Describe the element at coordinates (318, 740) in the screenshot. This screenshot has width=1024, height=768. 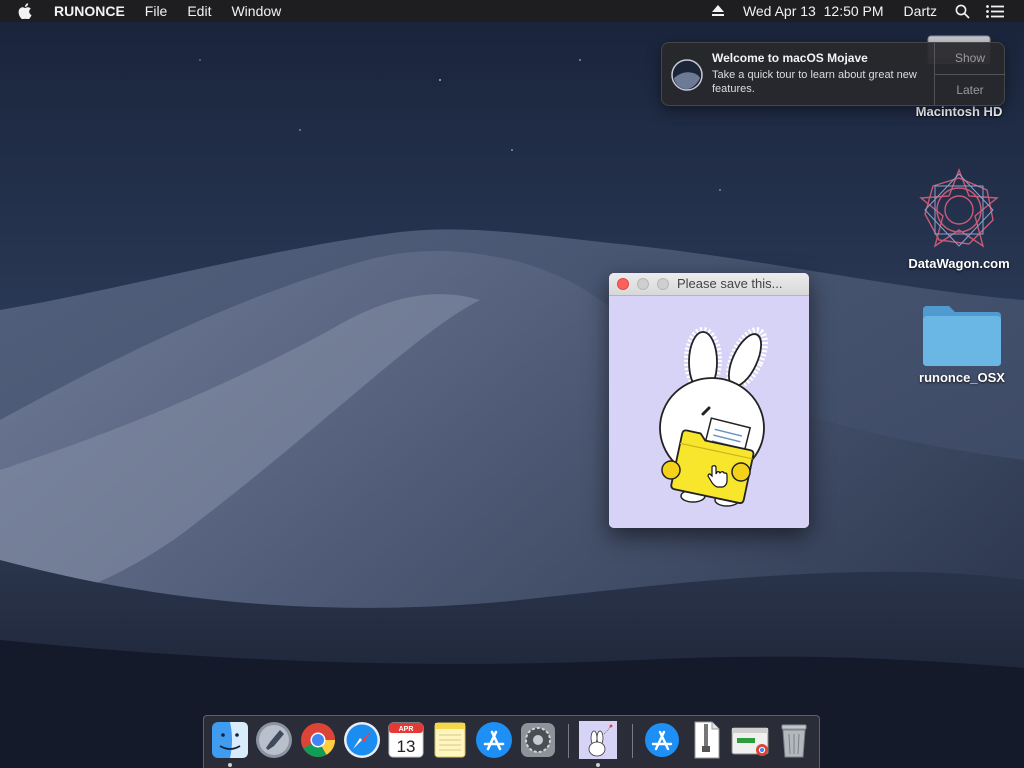
I see `chrome-icon` at that location.